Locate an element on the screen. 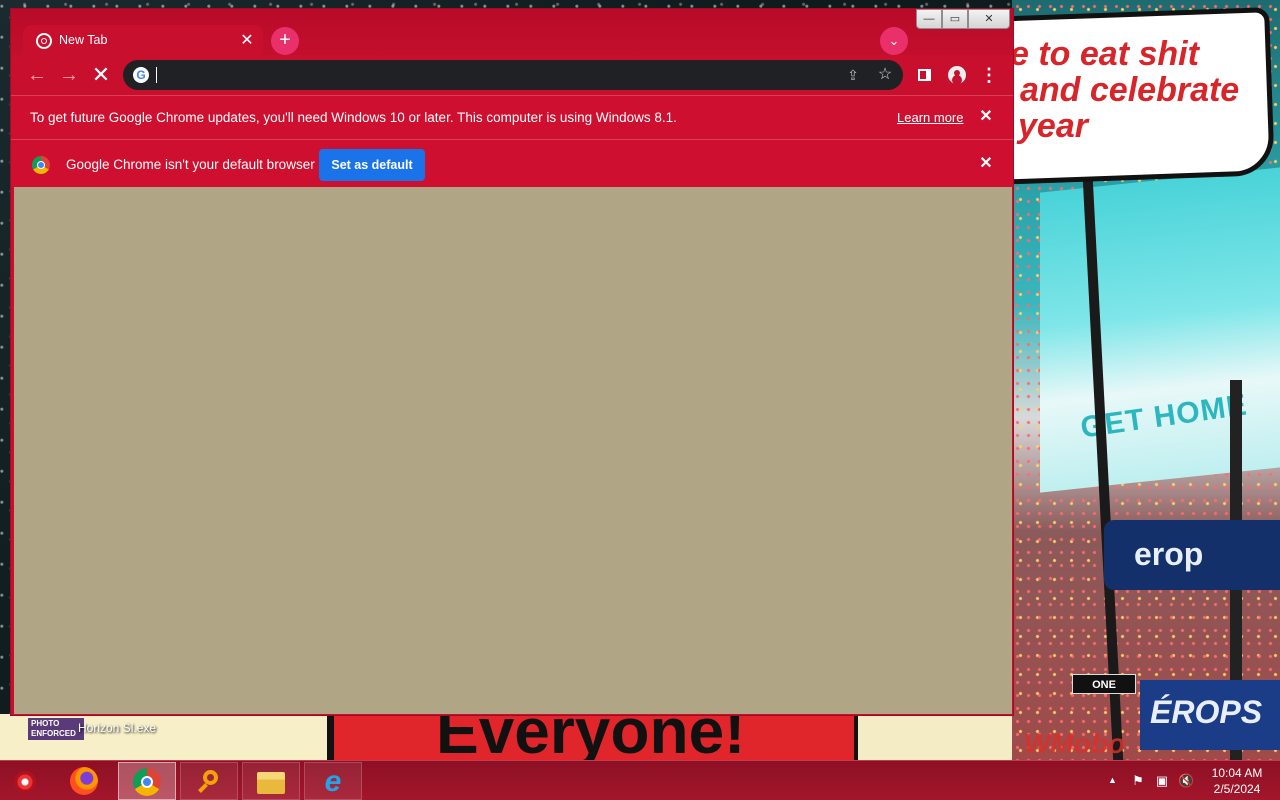 This screenshot has height=800, width=1280. taskbar: e ▲ ⚑ ▣ 🔇 10:04 AM 2/5/2024 is located at coordinates (640, 780).